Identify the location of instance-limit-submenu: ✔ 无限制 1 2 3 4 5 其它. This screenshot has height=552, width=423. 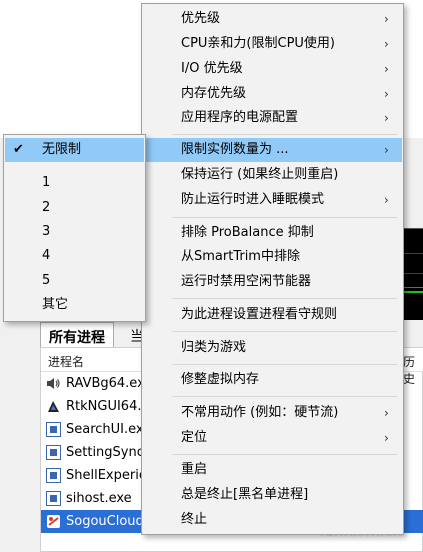
(74, 228).